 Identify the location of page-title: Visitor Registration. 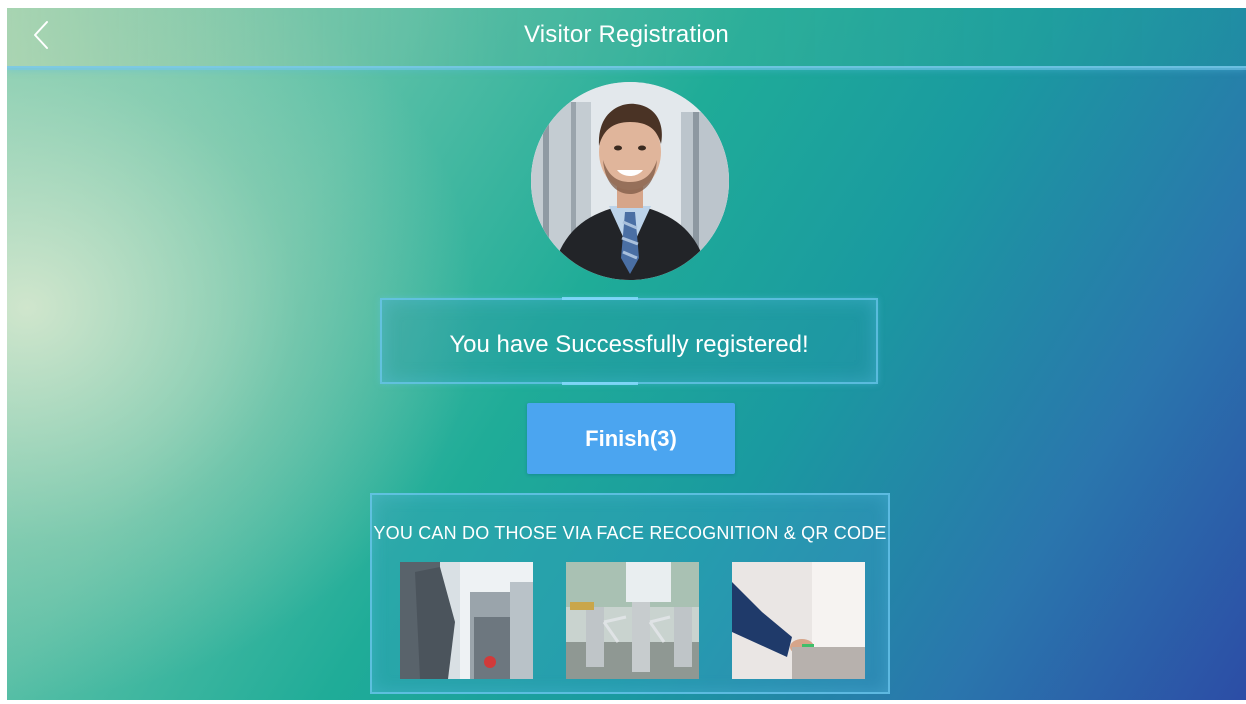
(626, 34).